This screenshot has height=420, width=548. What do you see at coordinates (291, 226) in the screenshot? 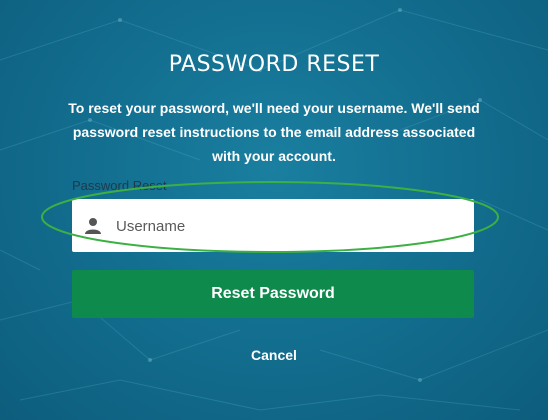
I see `username-input` at bounding box center [291, 226].